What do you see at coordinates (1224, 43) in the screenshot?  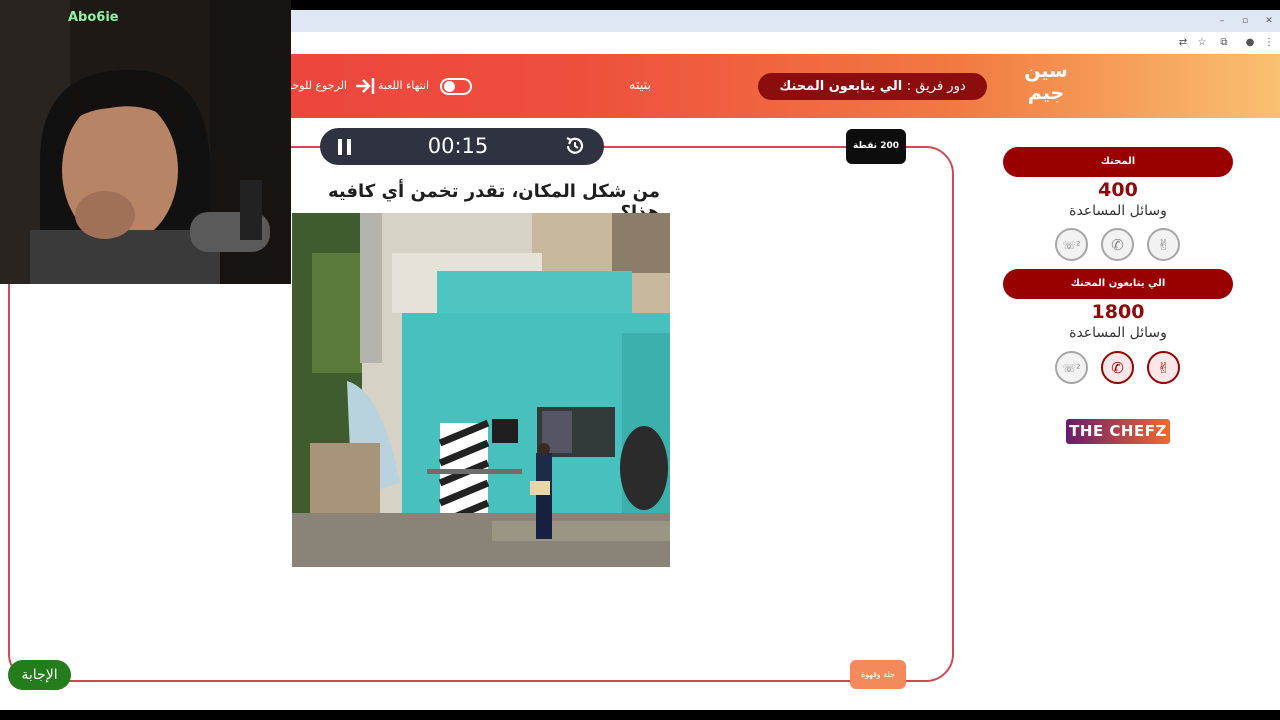 I see `extensions-icon: ⧉` at bounding box center [1224, 43].